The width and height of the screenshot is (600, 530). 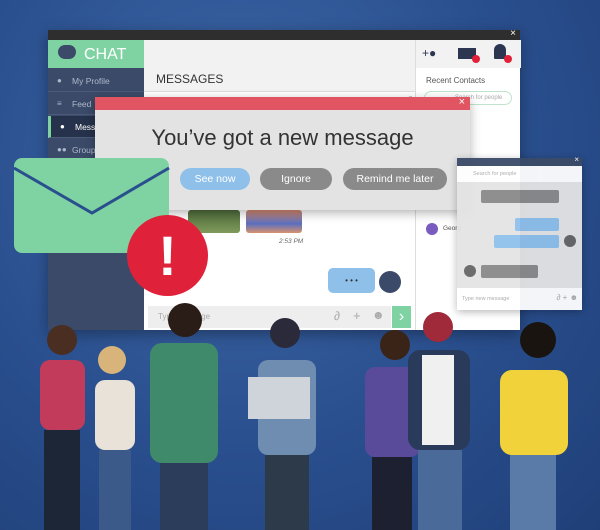 What do you see at coordinates (456, 80) in the screenshot?
I see `recent-contacts-title: Recent Contacts` at bounding box center [456, 80].